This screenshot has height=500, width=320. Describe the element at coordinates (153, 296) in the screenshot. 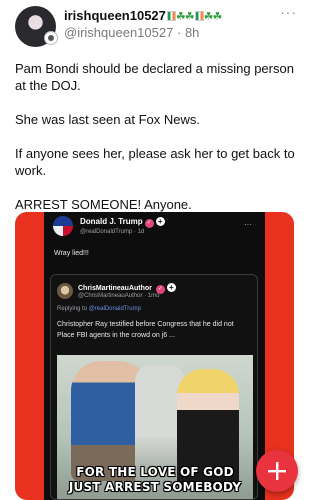

I see `quoted-time: 1mo` at that location.